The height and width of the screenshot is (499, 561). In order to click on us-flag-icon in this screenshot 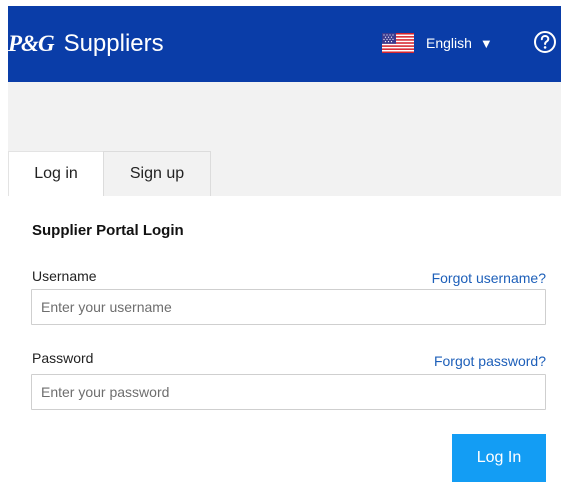, I will do `click(398, 43)`.